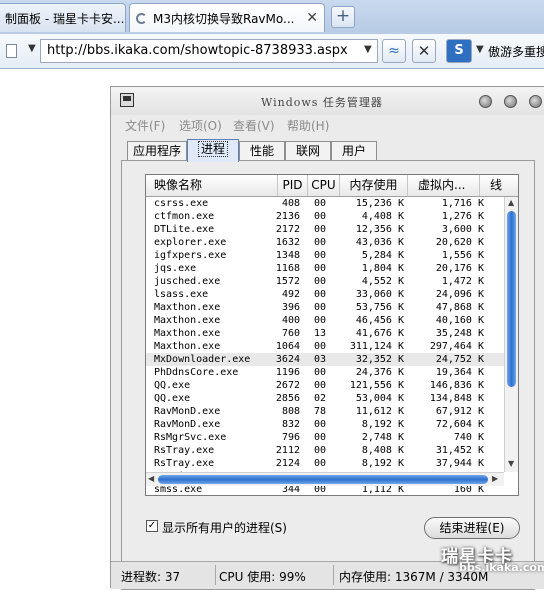  I want to click on process-virtual-memory-cell: 47,868 K, so click(459, 307).